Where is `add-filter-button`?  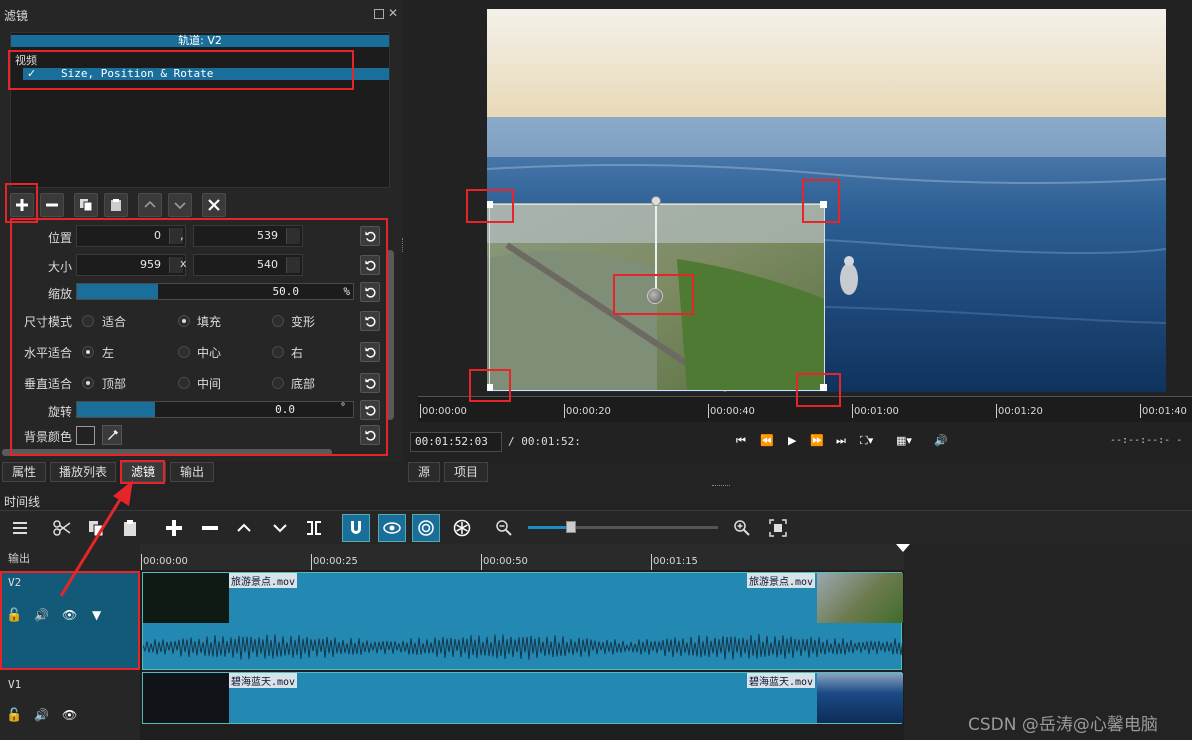 add-filter-button is located at coordinates (22, 205).